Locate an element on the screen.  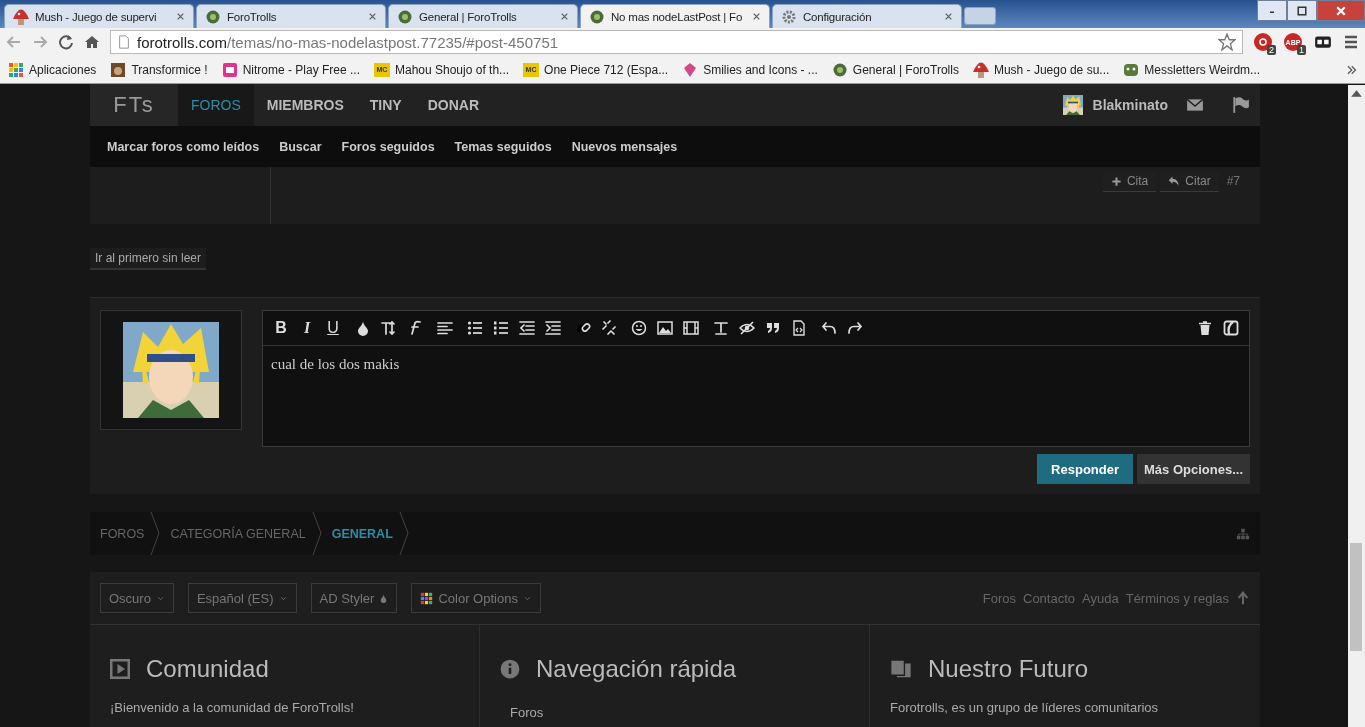
clear-format-icon is located at coordinates (721, 328).